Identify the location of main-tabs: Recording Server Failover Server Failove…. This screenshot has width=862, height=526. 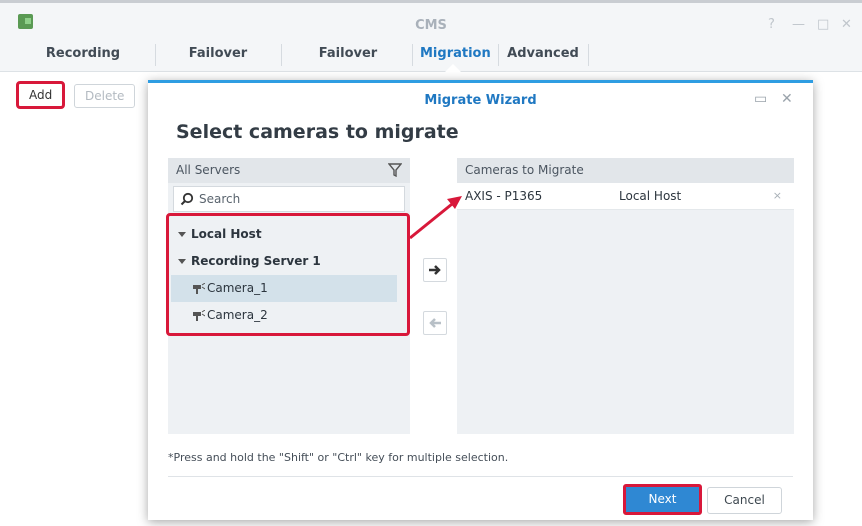
(431, 65).